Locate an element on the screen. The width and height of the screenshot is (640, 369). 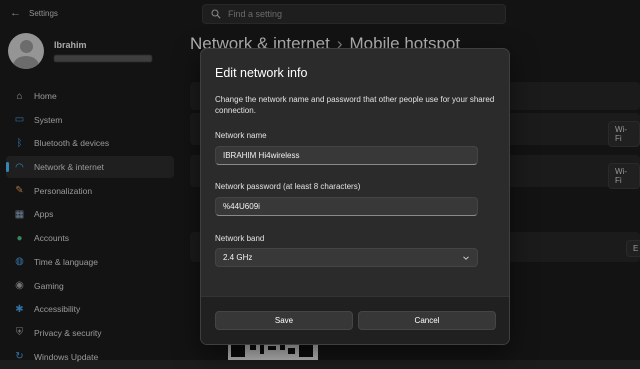
dialog-footer: Save Cancel is located at coordinates (355, 320).